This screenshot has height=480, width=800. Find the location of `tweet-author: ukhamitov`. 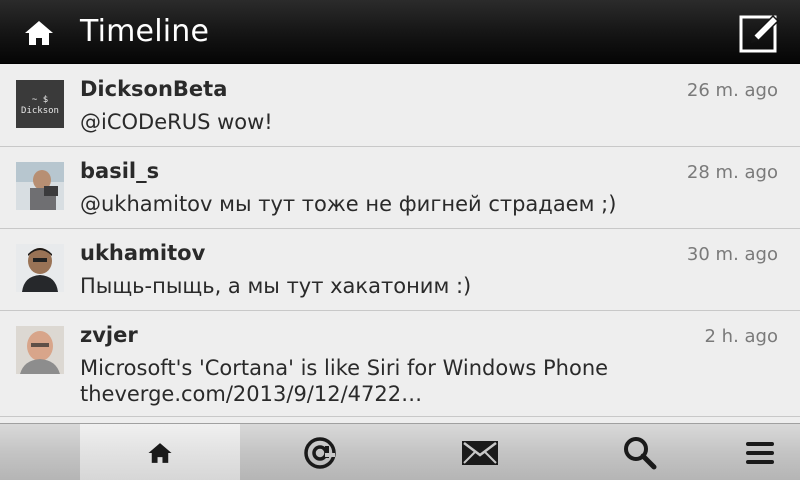

tweet-author: ukhamitov is located at coordinates (142, 253).